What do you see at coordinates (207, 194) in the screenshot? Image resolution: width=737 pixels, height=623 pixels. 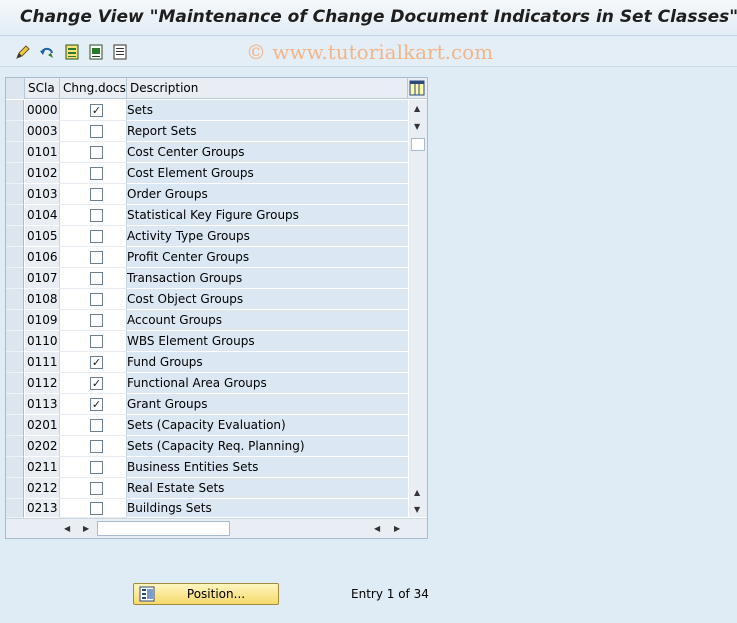 I see `table-row: 0103 Order Groups` at bounding box center [207, 194].